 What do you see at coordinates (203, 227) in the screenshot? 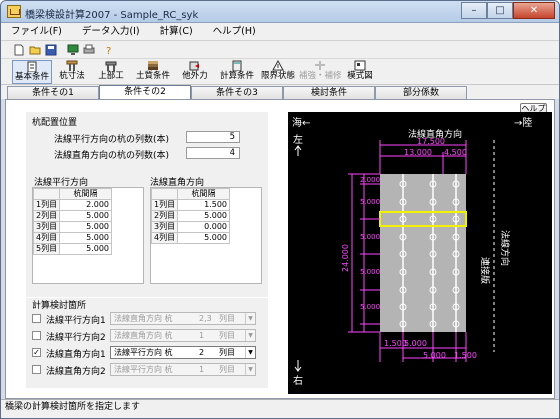
I see `spacing-cell: 0.000` at bounding box center [203, 227].